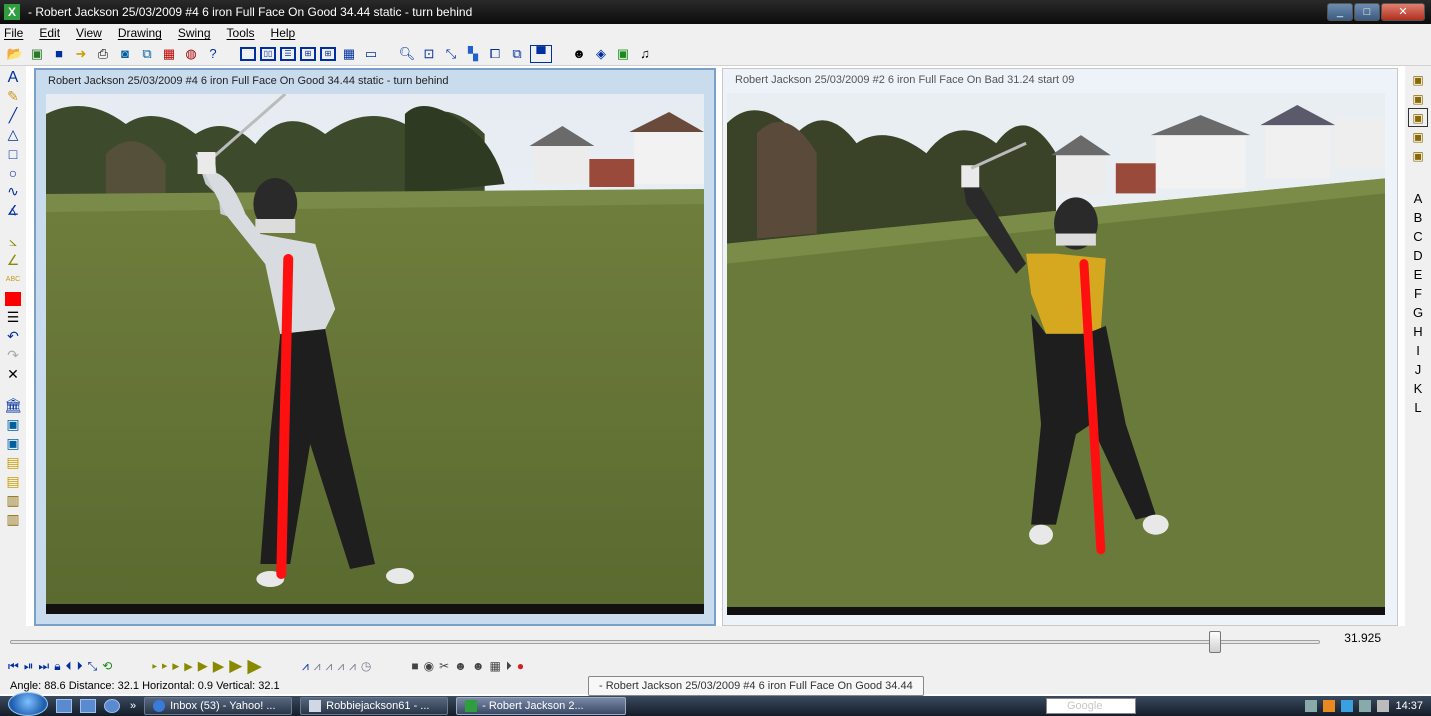  Describe the element at coordinates (645, 54) in the screenshot. I see `music-icon: ♫` at that location.